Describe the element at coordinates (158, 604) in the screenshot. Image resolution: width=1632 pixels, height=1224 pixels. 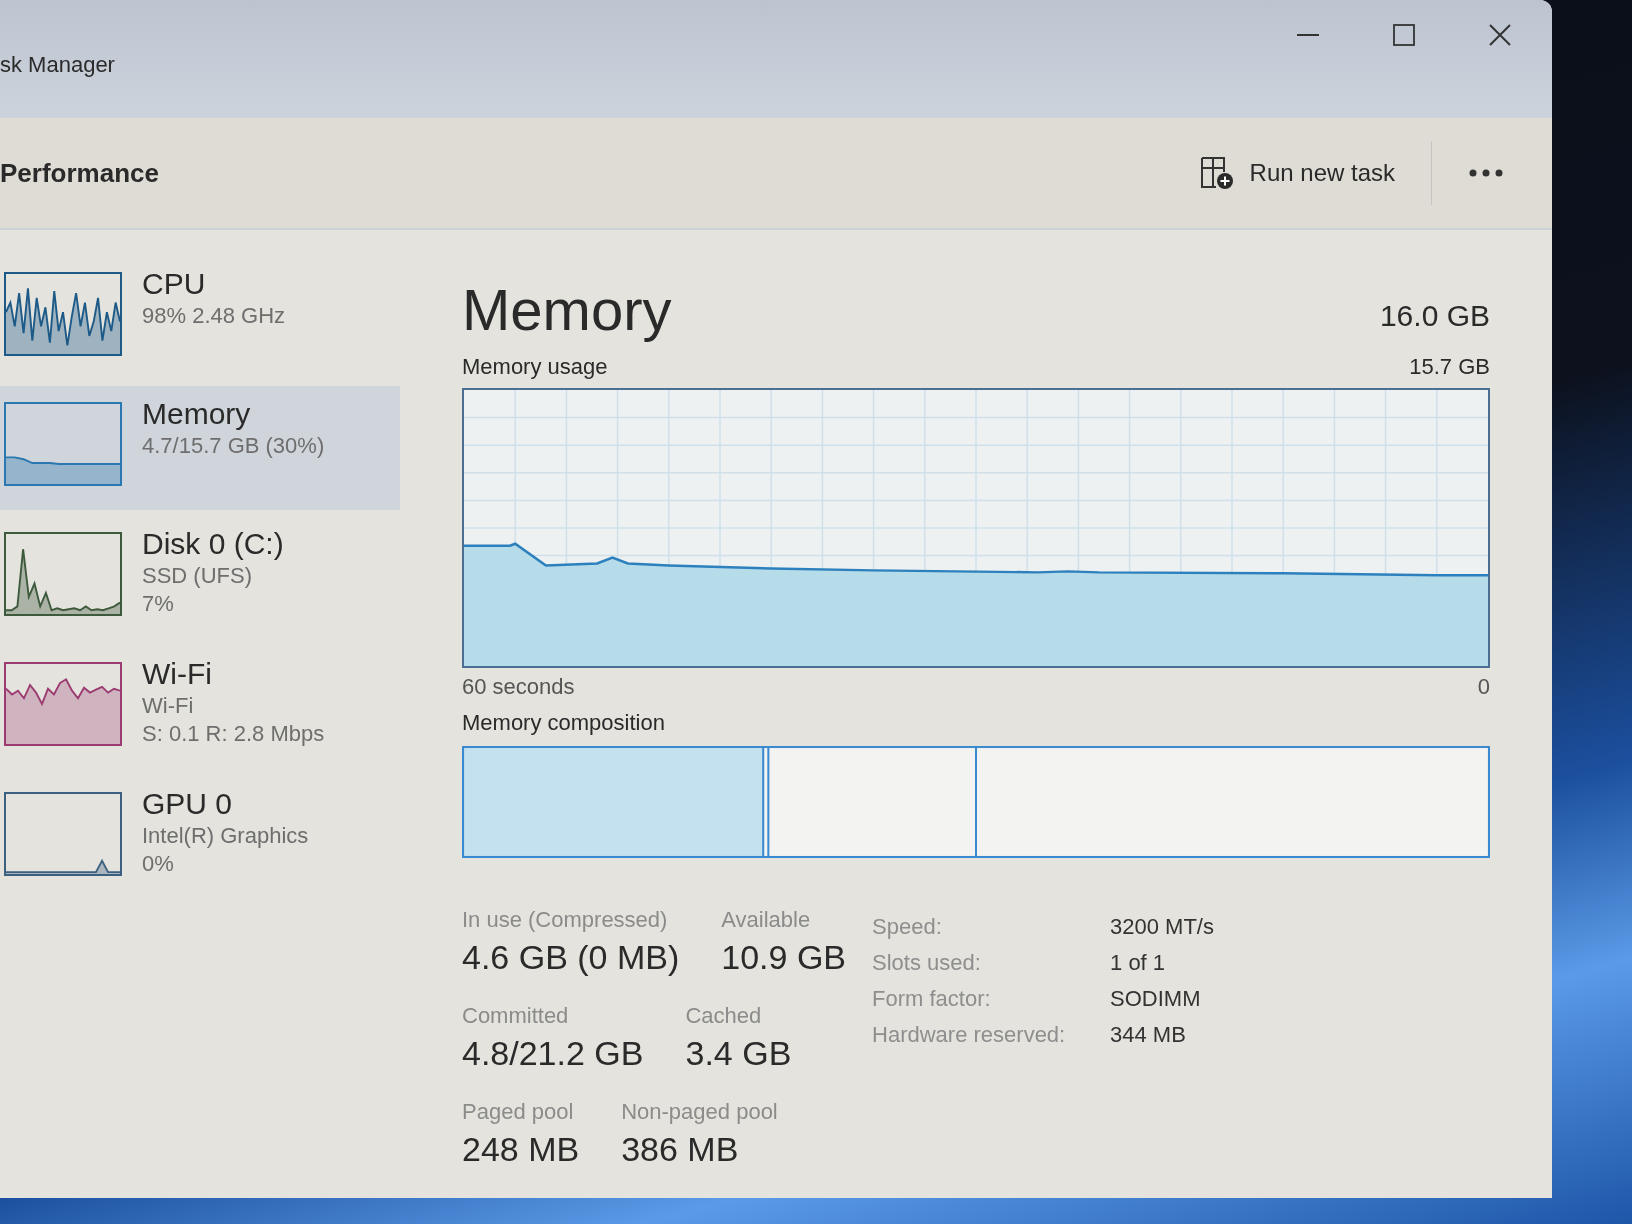
I see `sidebar-item-detail: 7%` at that location.